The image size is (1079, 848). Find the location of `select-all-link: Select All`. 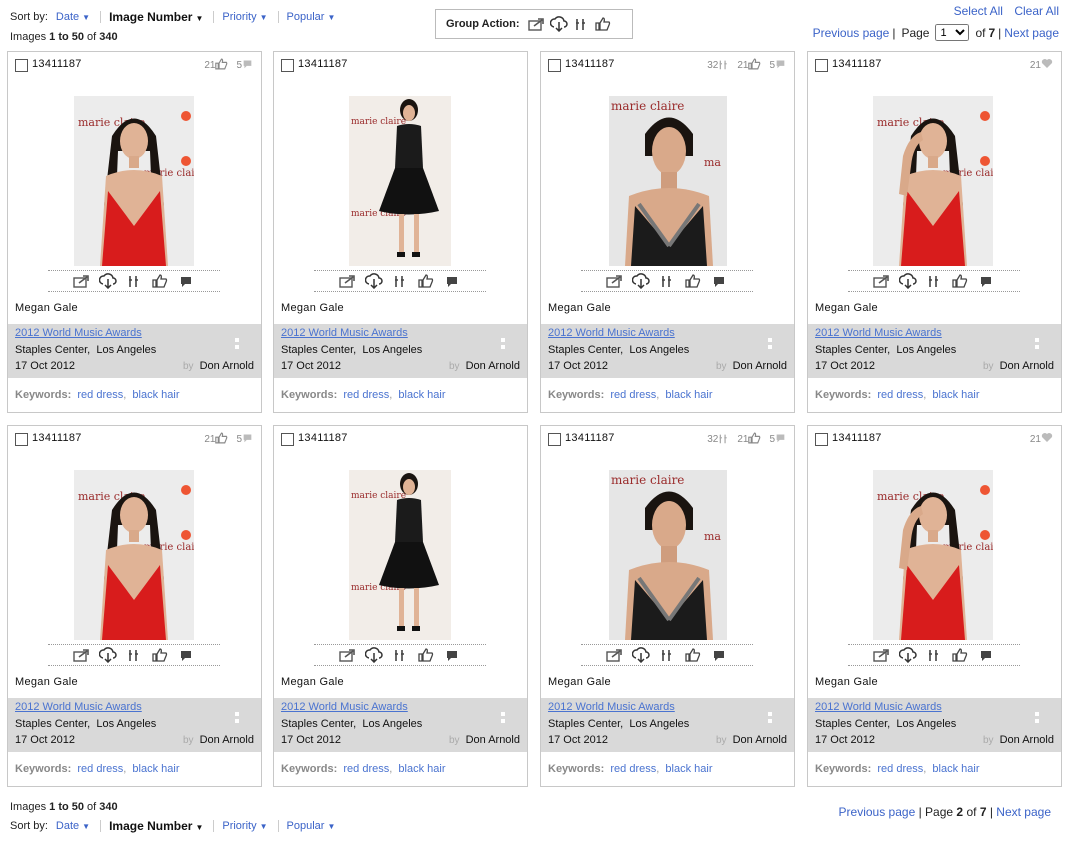

select-all-link: Select All is located at coordinates (978, 11).